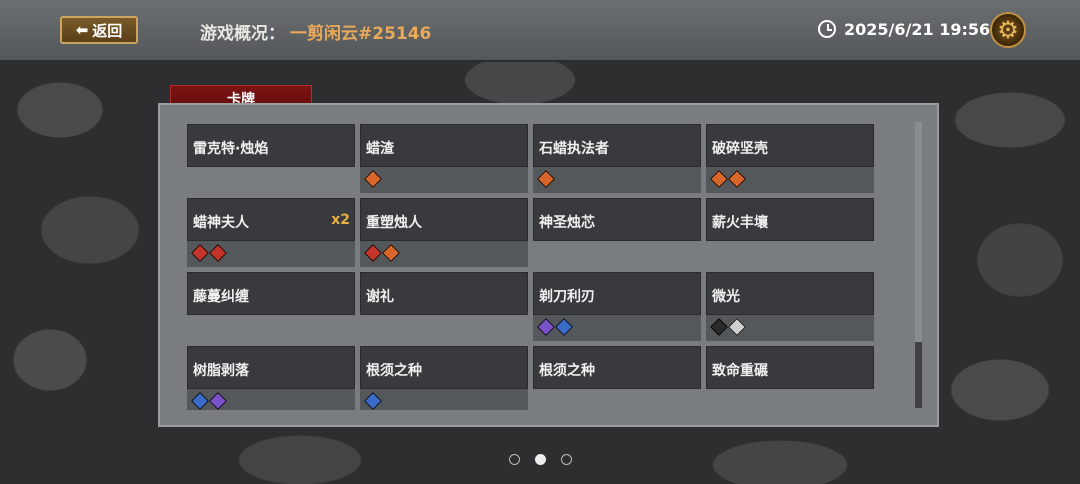 This screenshot has height=484, width=1080. What do you see at coordinates (221, 371) in the screenshot?
I see `card-name: 树脂剥落` at bounding box center [221, 371].